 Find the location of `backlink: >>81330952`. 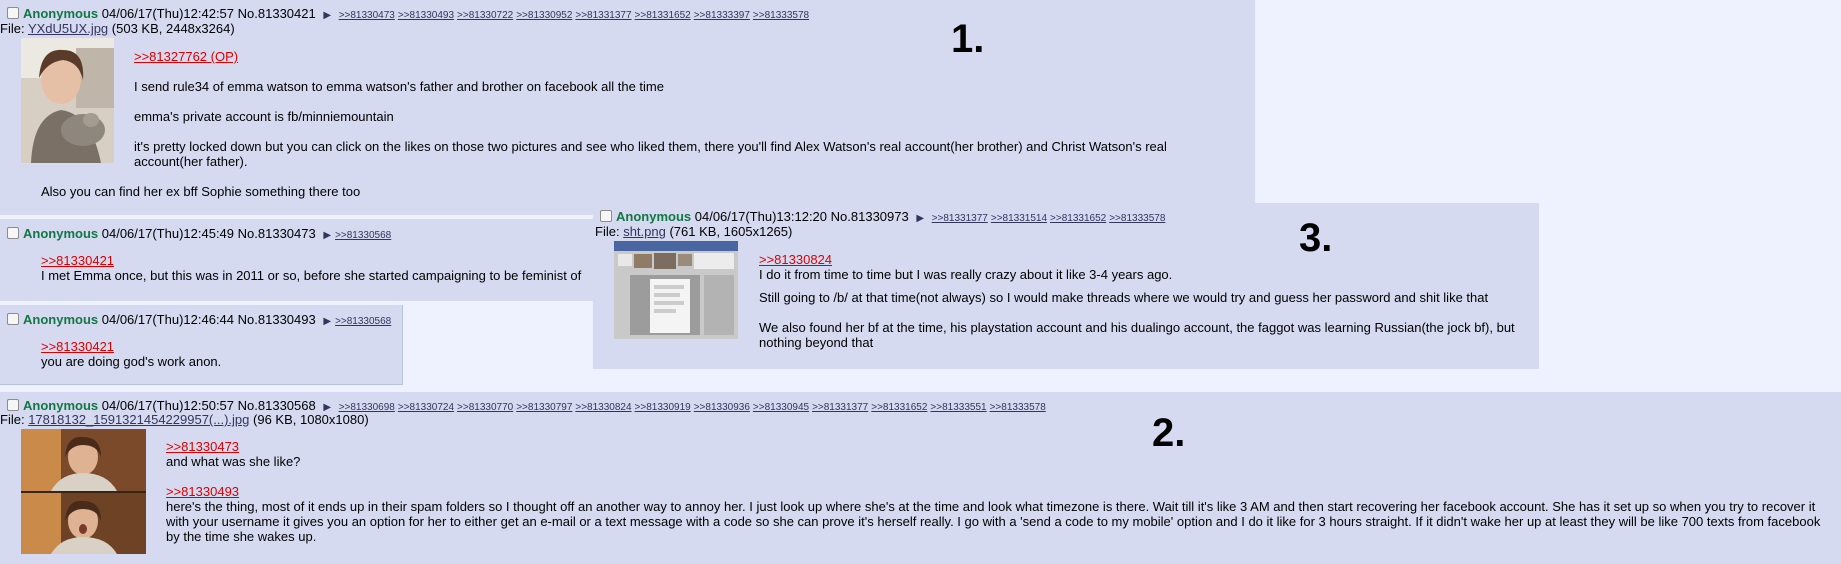

backlink: >>81330952 is located at coordinates (544, 15).